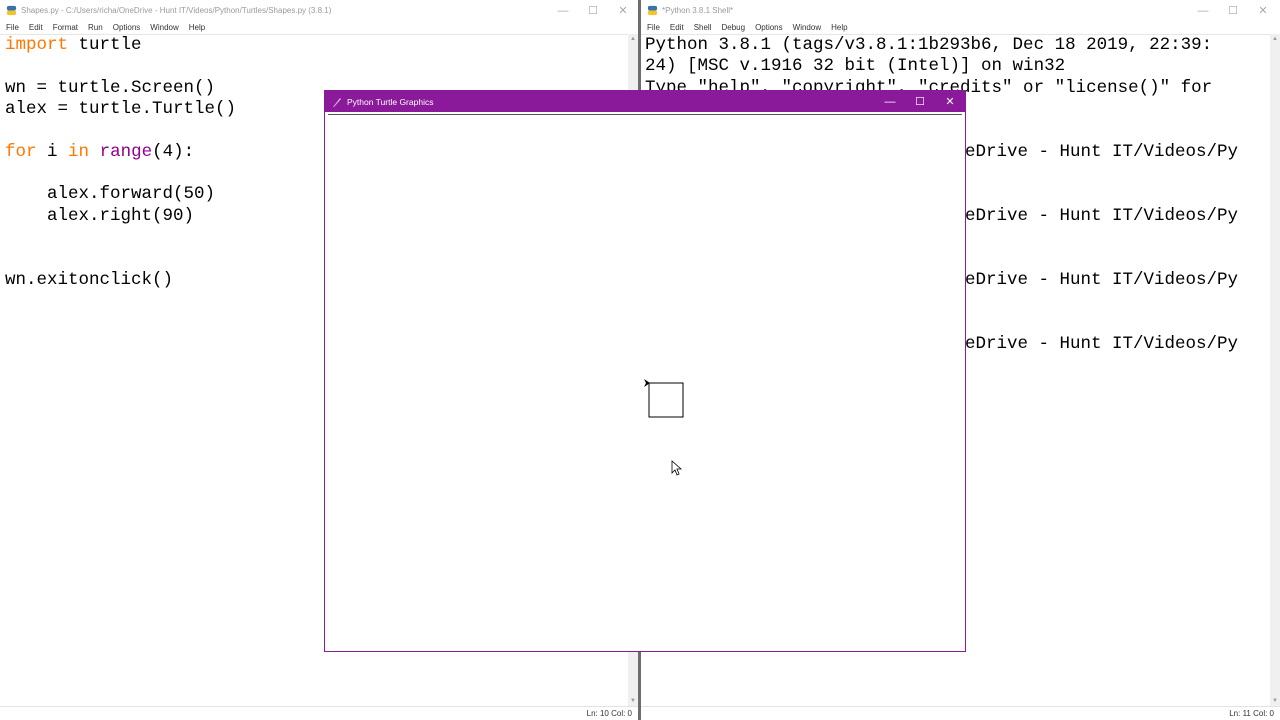  I want to click on turtle-drawing, so click(664, 427).